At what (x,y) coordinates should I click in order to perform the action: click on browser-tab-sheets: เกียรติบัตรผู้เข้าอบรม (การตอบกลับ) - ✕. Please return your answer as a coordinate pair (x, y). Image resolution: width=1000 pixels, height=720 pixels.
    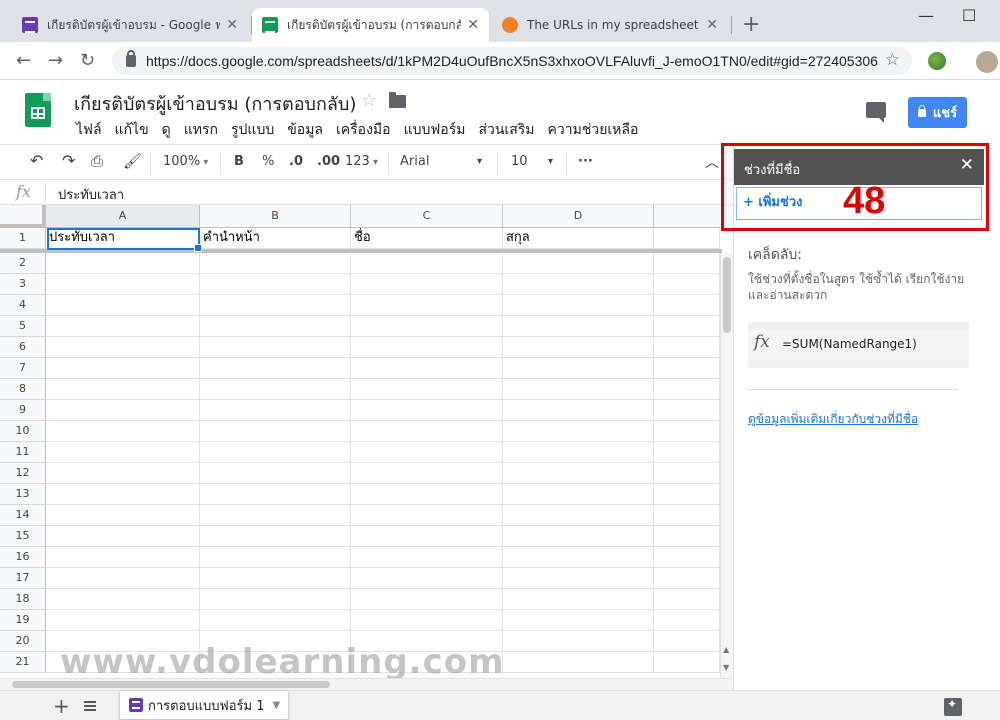
    Looking at the image, I should click on (370, 25).